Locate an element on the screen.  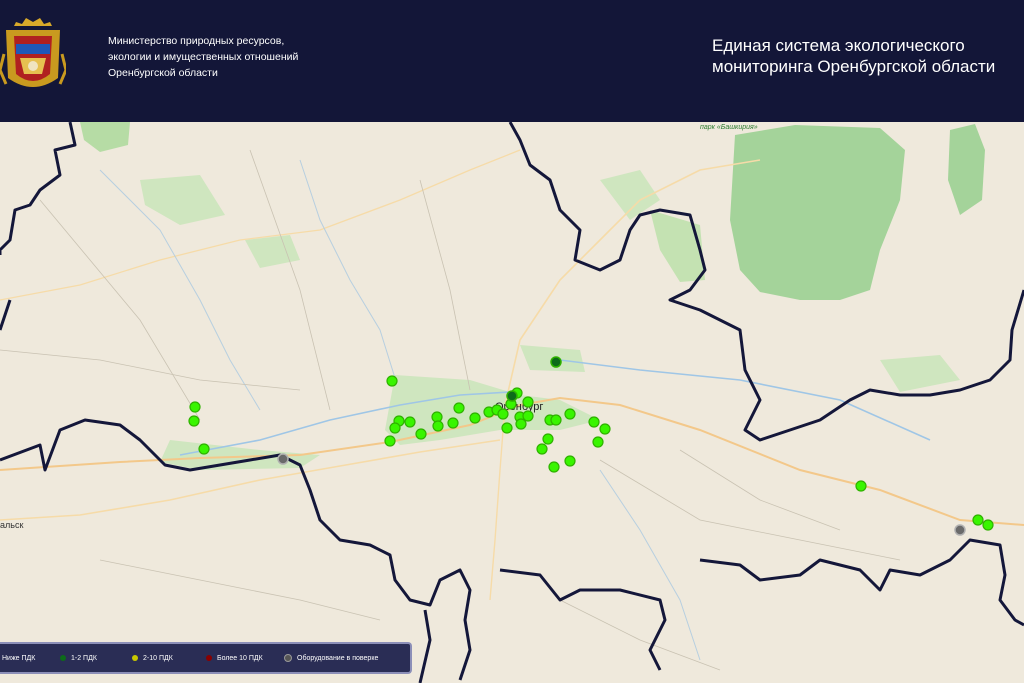
legend-item-below-pdk: Ниже ПДК is located at coordinates (27, 658).